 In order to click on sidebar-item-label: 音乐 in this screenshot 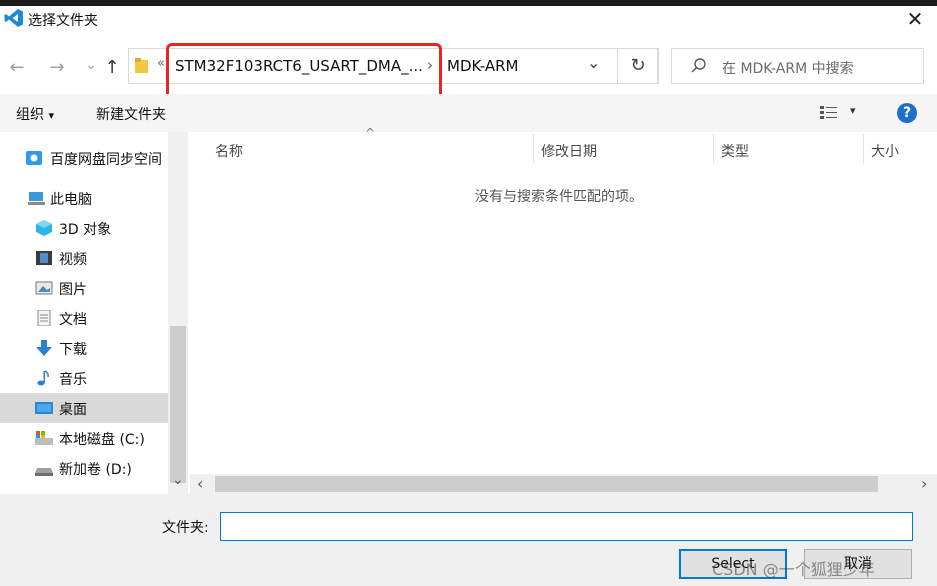, I will do `click(73, 380)`.